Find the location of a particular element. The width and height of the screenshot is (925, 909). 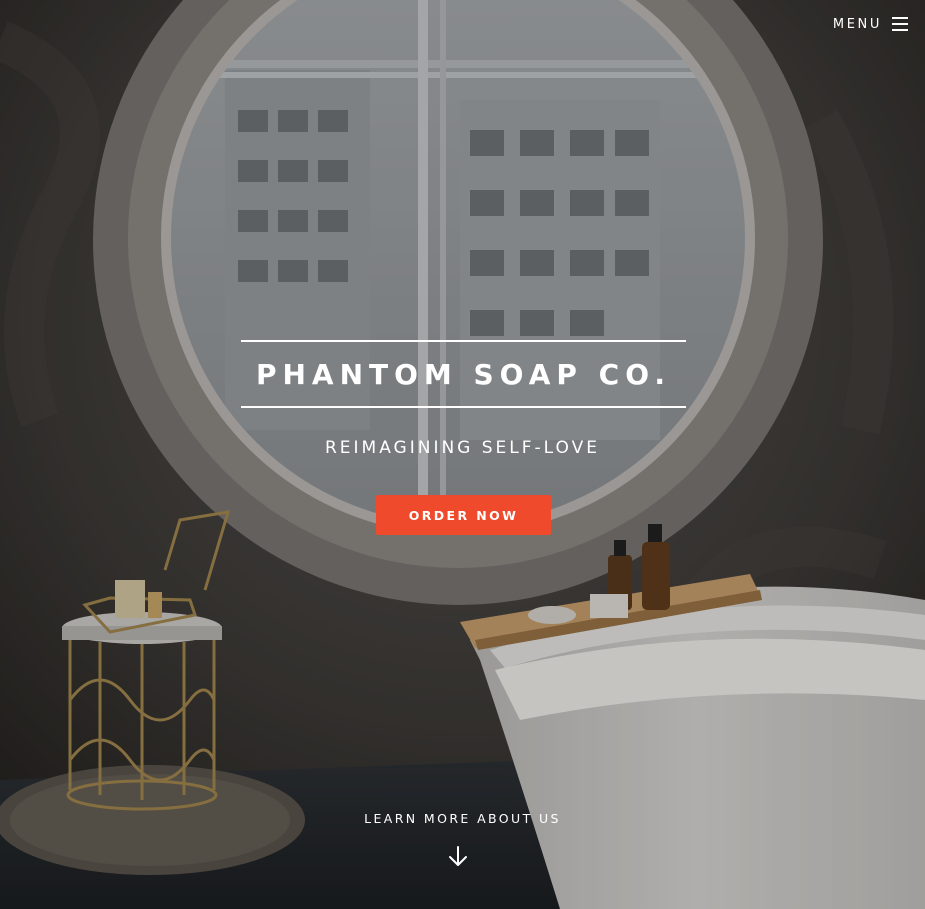

brand-title-block: PHANTOM SOAP CO. is located at coordinates (463, 374).